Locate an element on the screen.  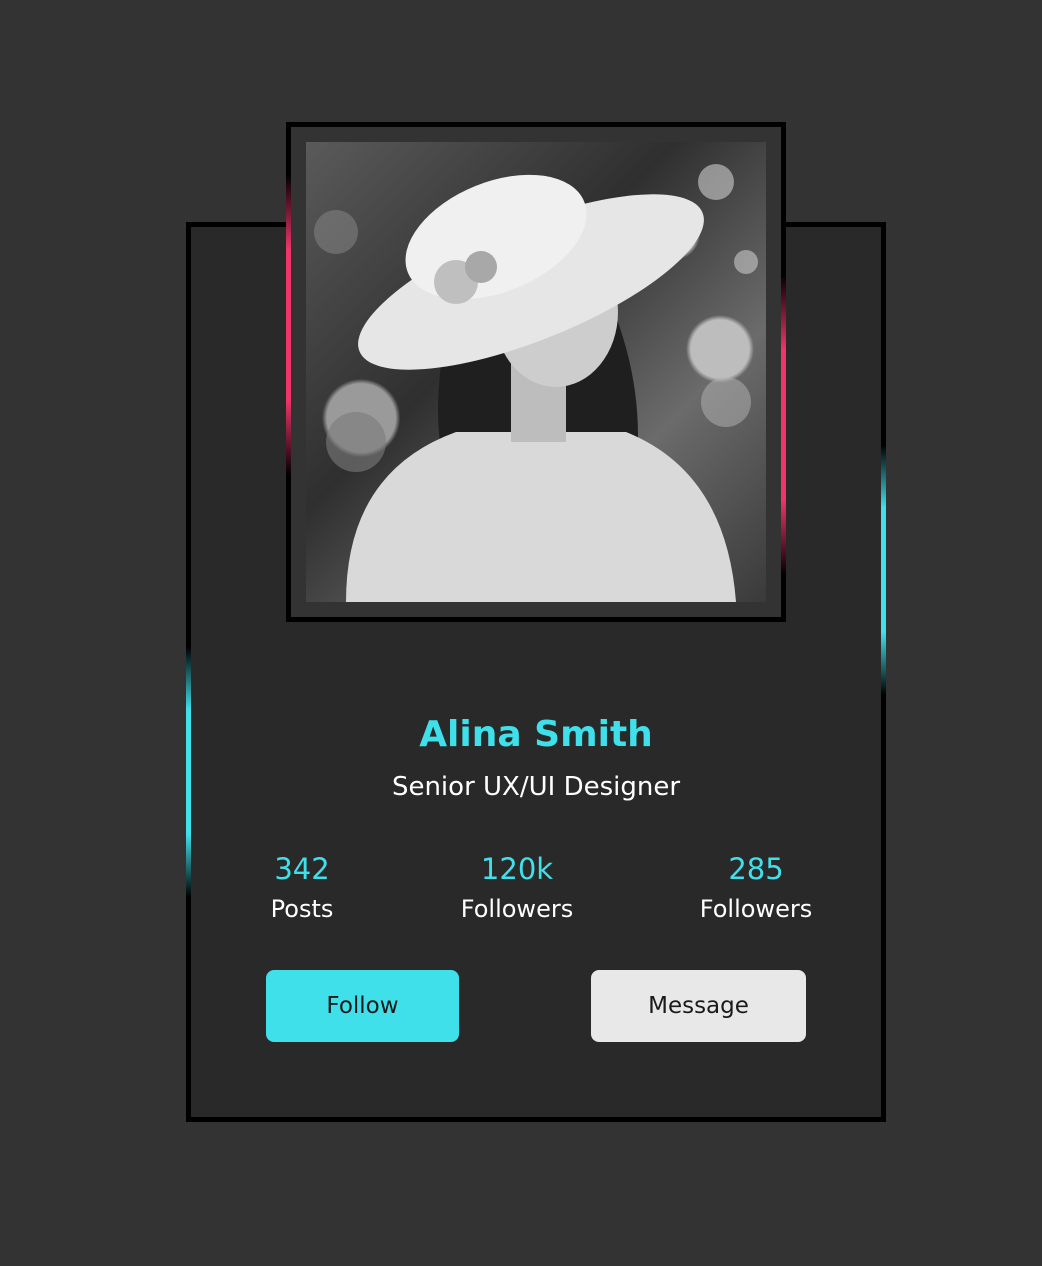
frame-accent-left is located at coordinates (288, 325).